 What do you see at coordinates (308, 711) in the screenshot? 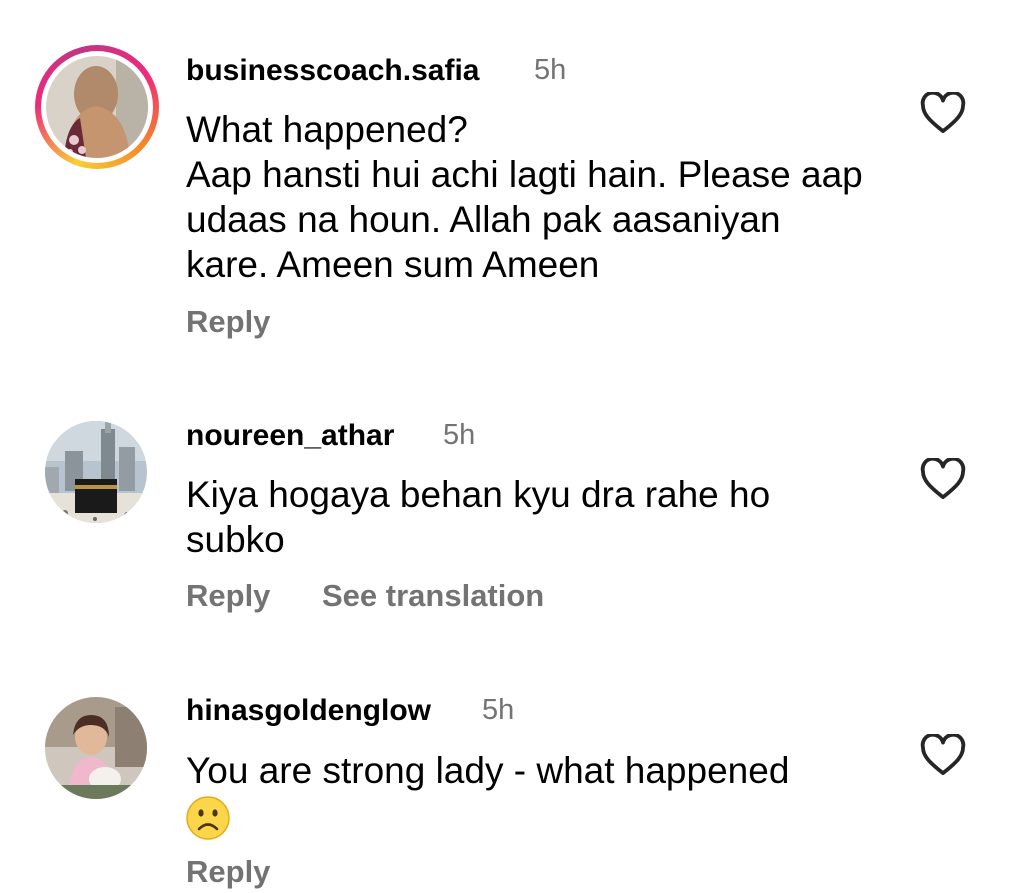
I see `comment-username: hinasgoldenglow` at bounding box center [308, 711].